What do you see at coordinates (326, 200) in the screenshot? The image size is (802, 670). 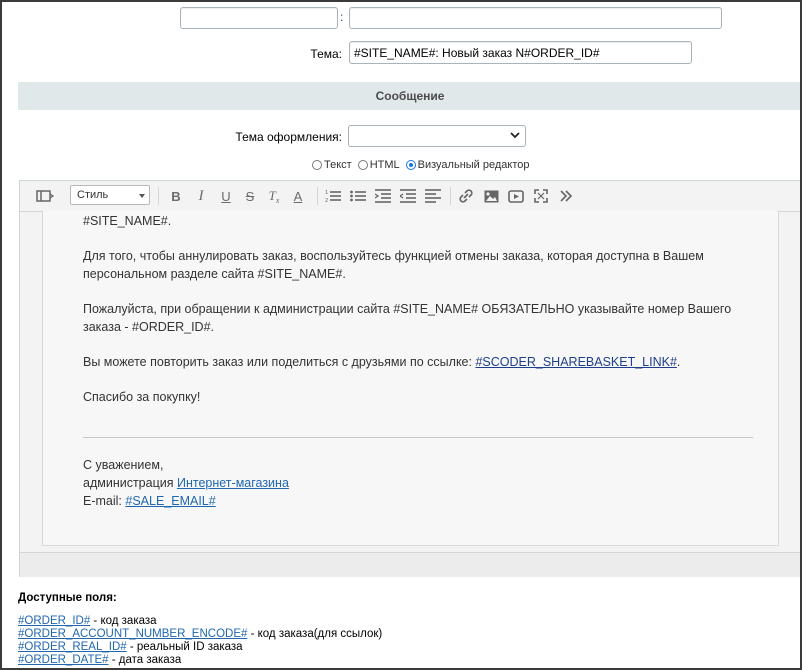 I see `svg-text: 2` at bounding box center [326, 200].